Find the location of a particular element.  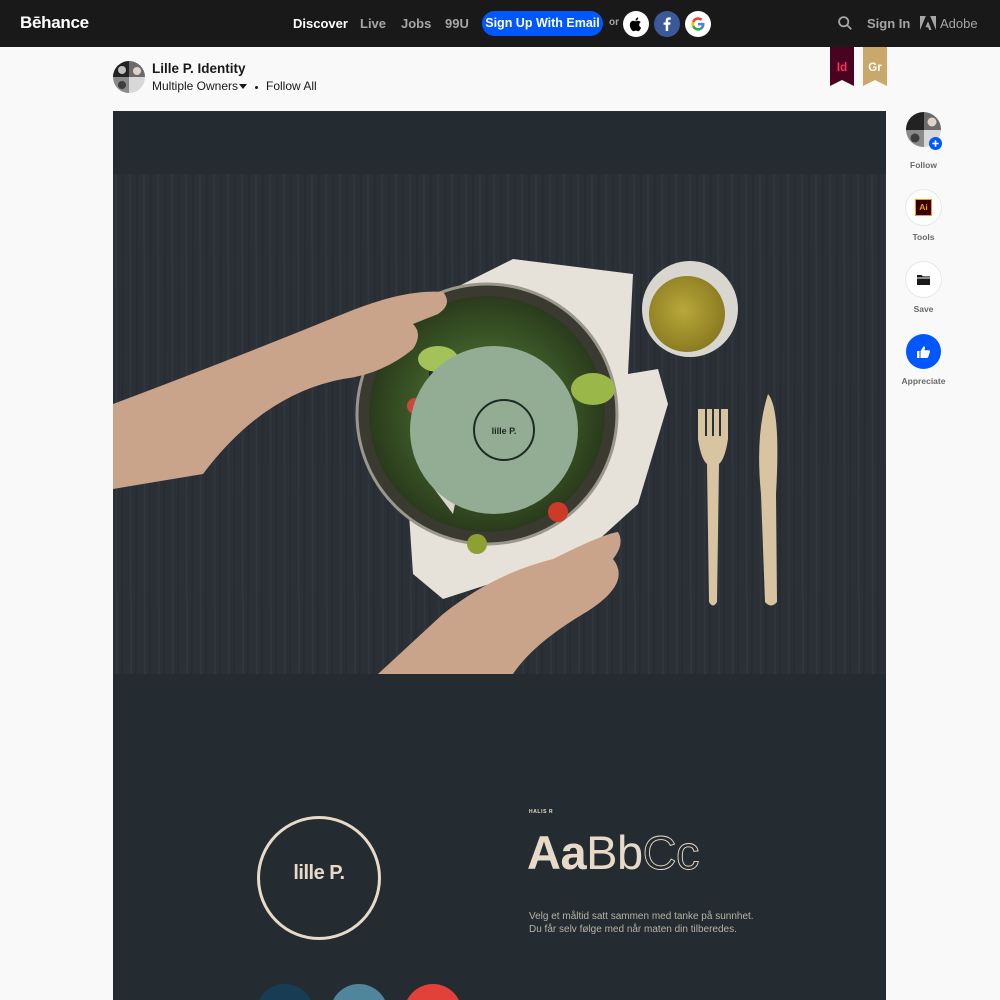

typeface-sample-regular: Bb is located at coordinates (614, 852).